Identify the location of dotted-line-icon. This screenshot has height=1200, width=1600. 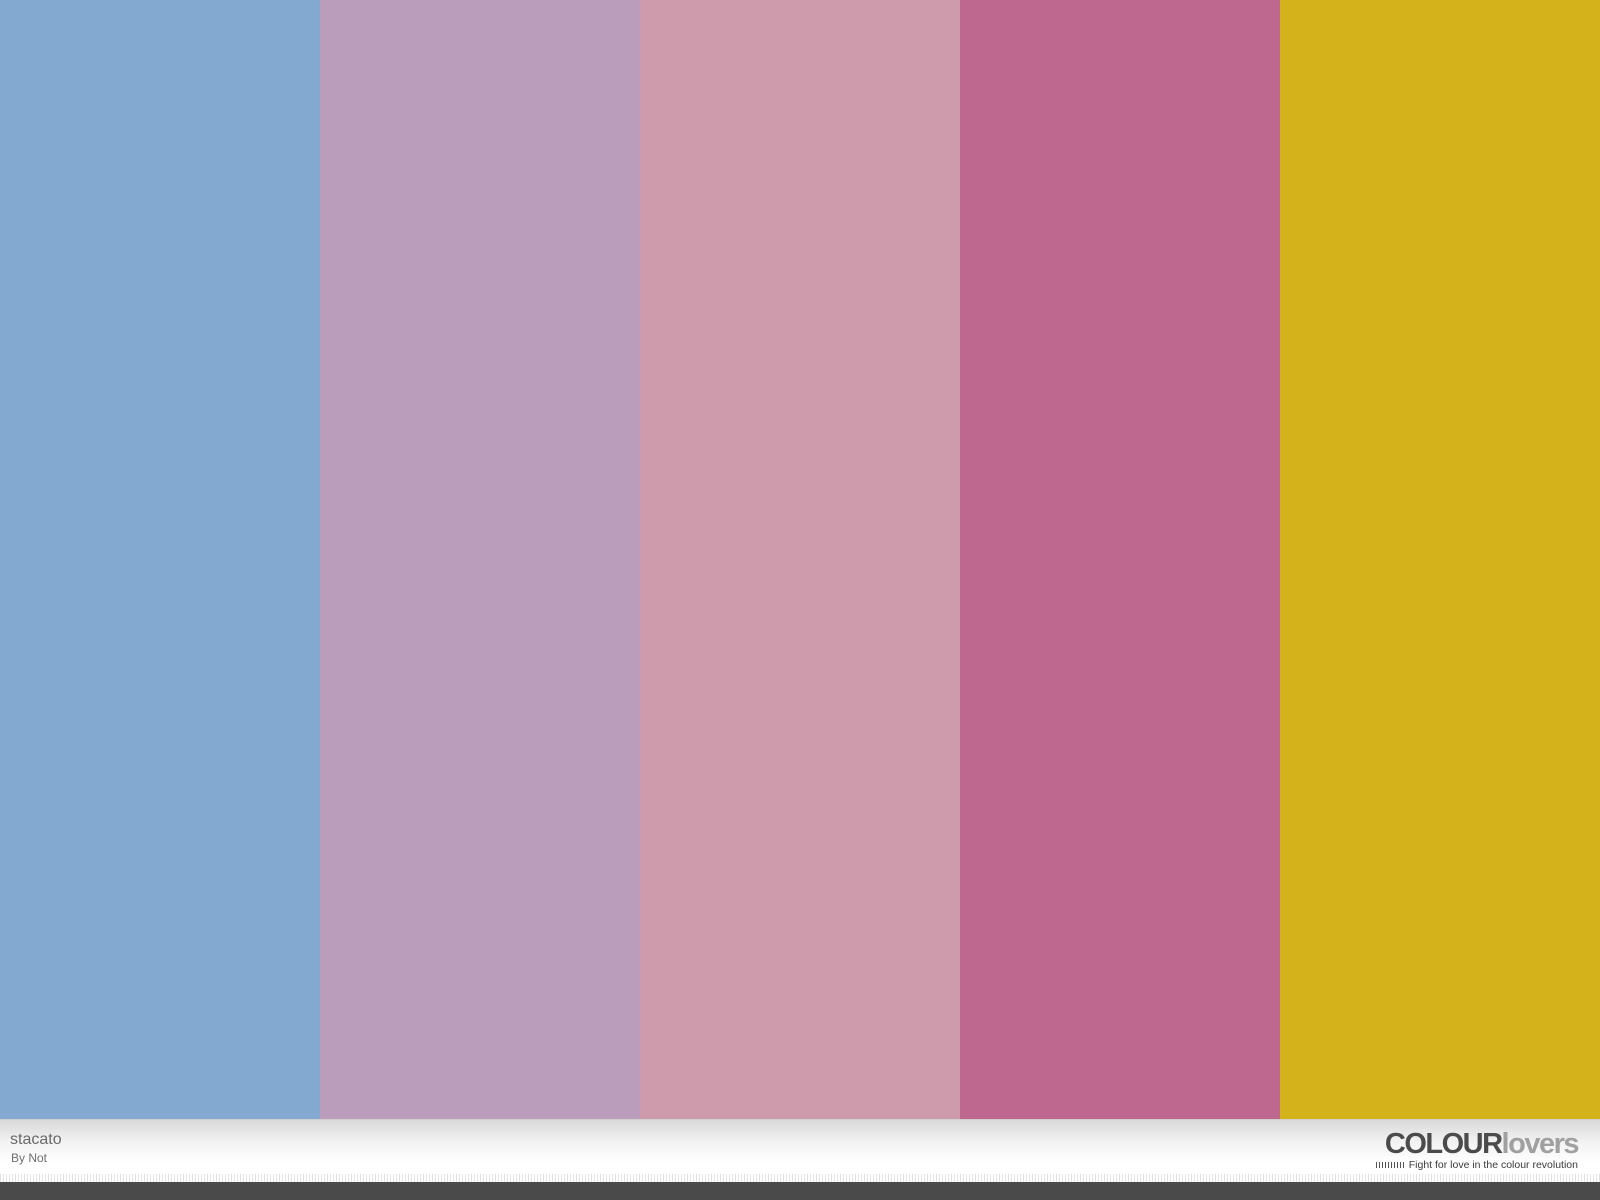
(1390, 1164).